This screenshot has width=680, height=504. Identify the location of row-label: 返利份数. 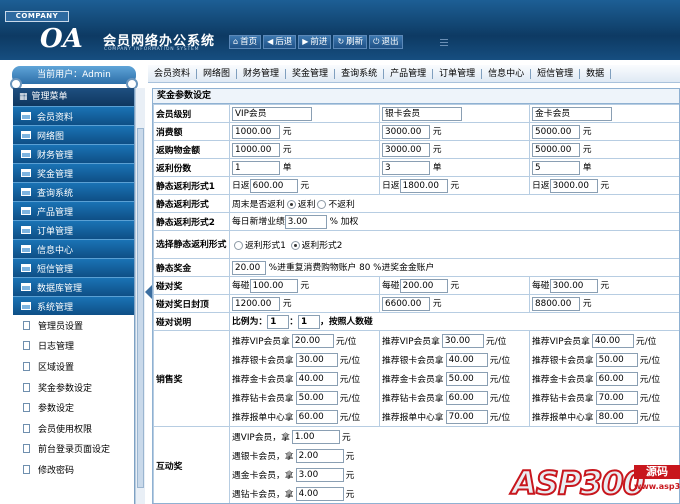
(191, 167).